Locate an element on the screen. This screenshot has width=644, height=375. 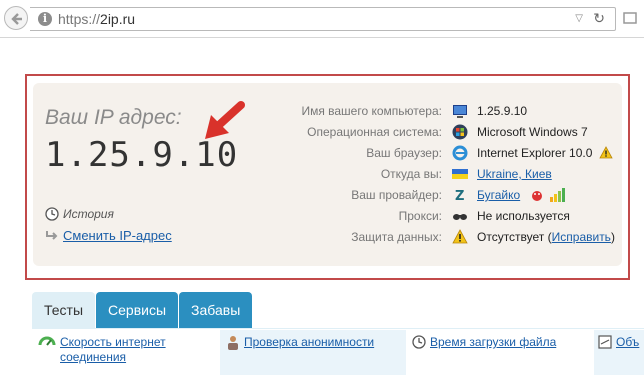
site-info-icon: i is located at coordinates (45, 19).